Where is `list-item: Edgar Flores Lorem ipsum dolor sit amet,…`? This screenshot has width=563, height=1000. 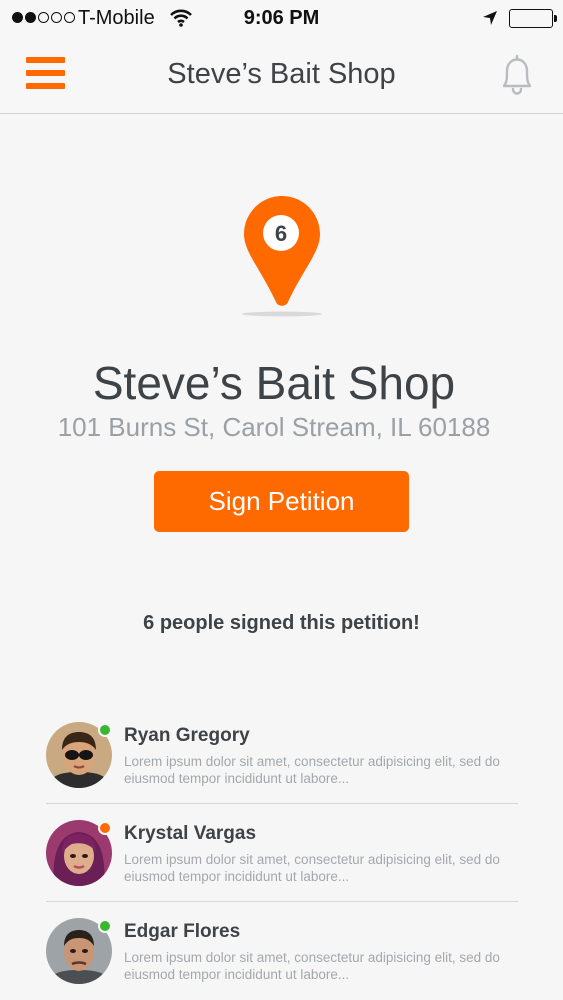
list-item: Edgar Flores Lorem ipsum dolor sit amet,… is located at coordinates (282, 951).